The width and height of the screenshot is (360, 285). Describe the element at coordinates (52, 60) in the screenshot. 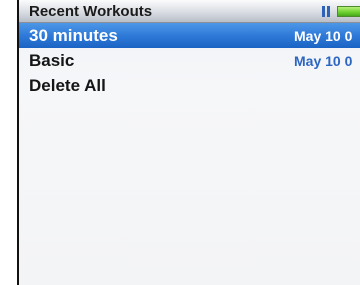

I see `list-item-label: Basic` at that location.